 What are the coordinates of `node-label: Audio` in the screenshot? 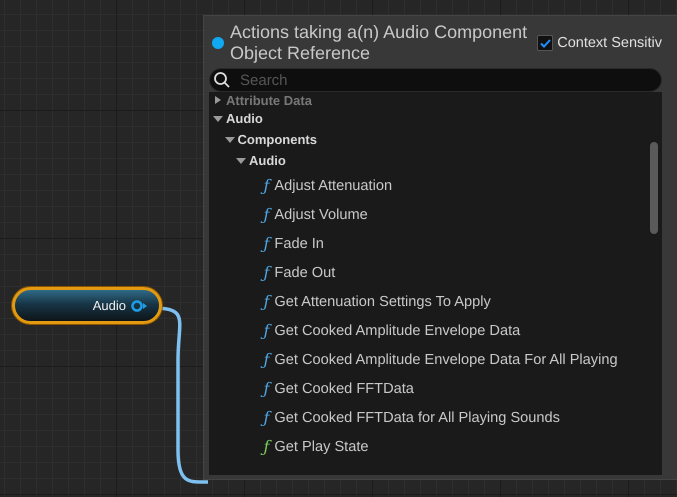 It's located at (109, 305).